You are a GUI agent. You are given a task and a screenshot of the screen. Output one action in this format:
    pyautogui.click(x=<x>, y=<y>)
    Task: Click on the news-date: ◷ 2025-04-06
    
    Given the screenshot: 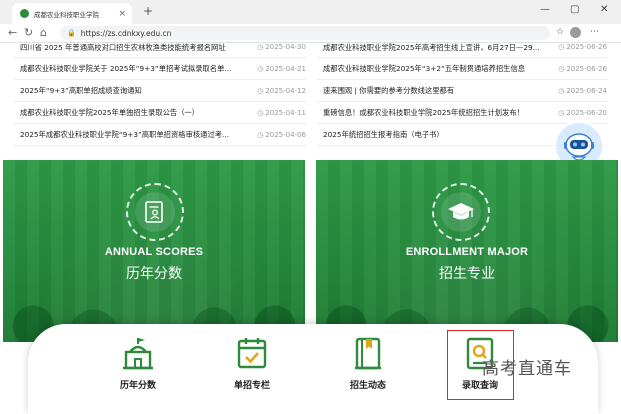 What is the action you would take?
    pyautogui.click(x=281, y=134)
    